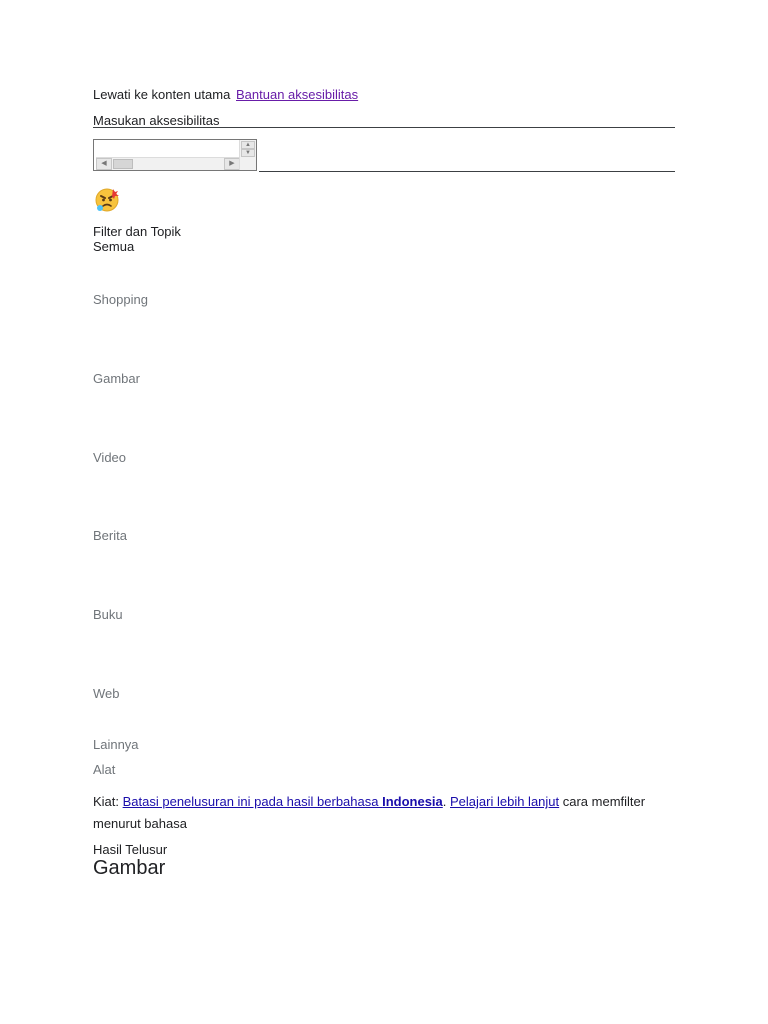  What do you see at coordinates (175, 155) in the screenshot?
I see `search-box-frame: ◀ ▶ ▲ ▼` at bounding box center [175, 155].